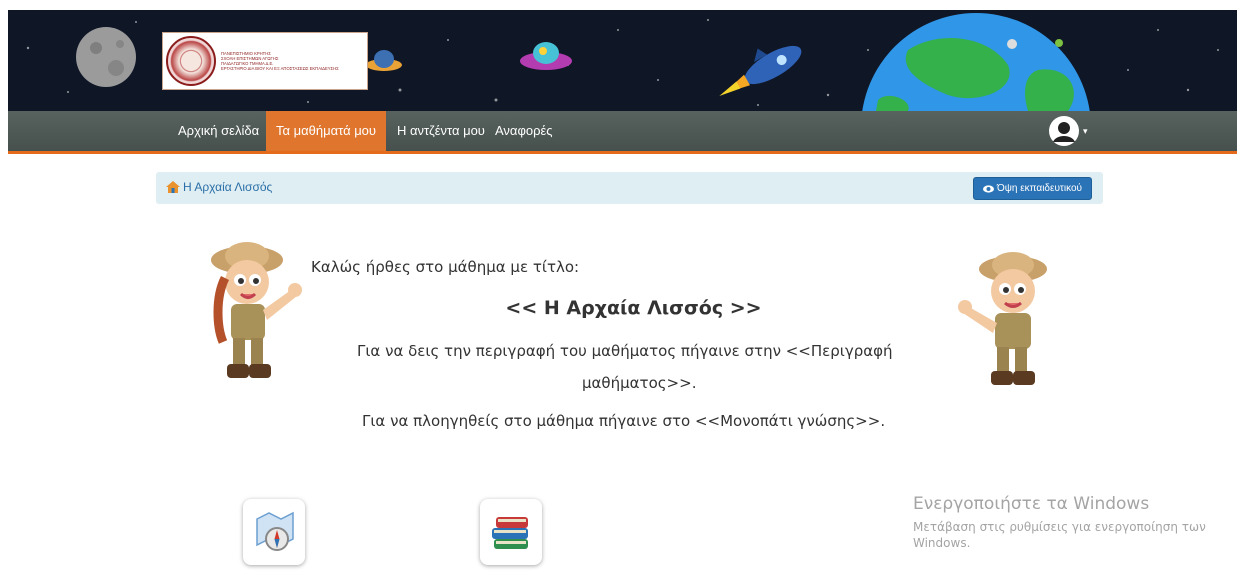 This screenshot has width=1245, height=576. I want to click on rocket-icon, so click(760, 70).